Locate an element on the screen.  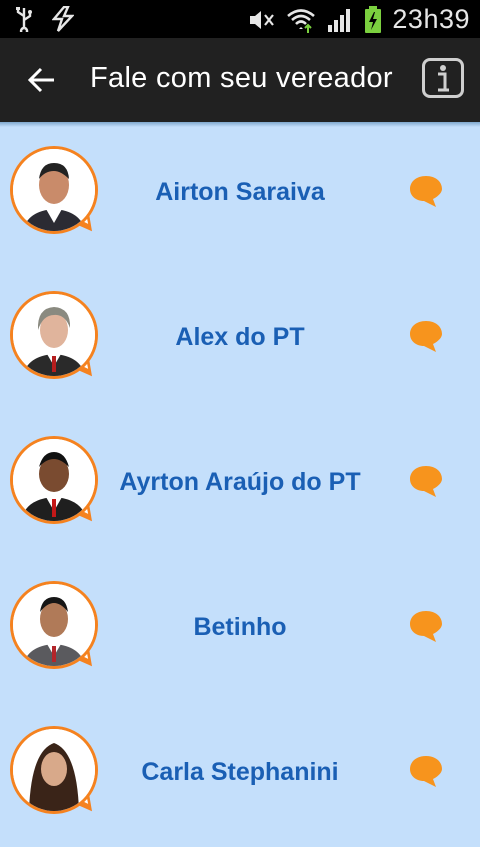
councilor-name: Alex do PT is located at coordinates (240, 337).